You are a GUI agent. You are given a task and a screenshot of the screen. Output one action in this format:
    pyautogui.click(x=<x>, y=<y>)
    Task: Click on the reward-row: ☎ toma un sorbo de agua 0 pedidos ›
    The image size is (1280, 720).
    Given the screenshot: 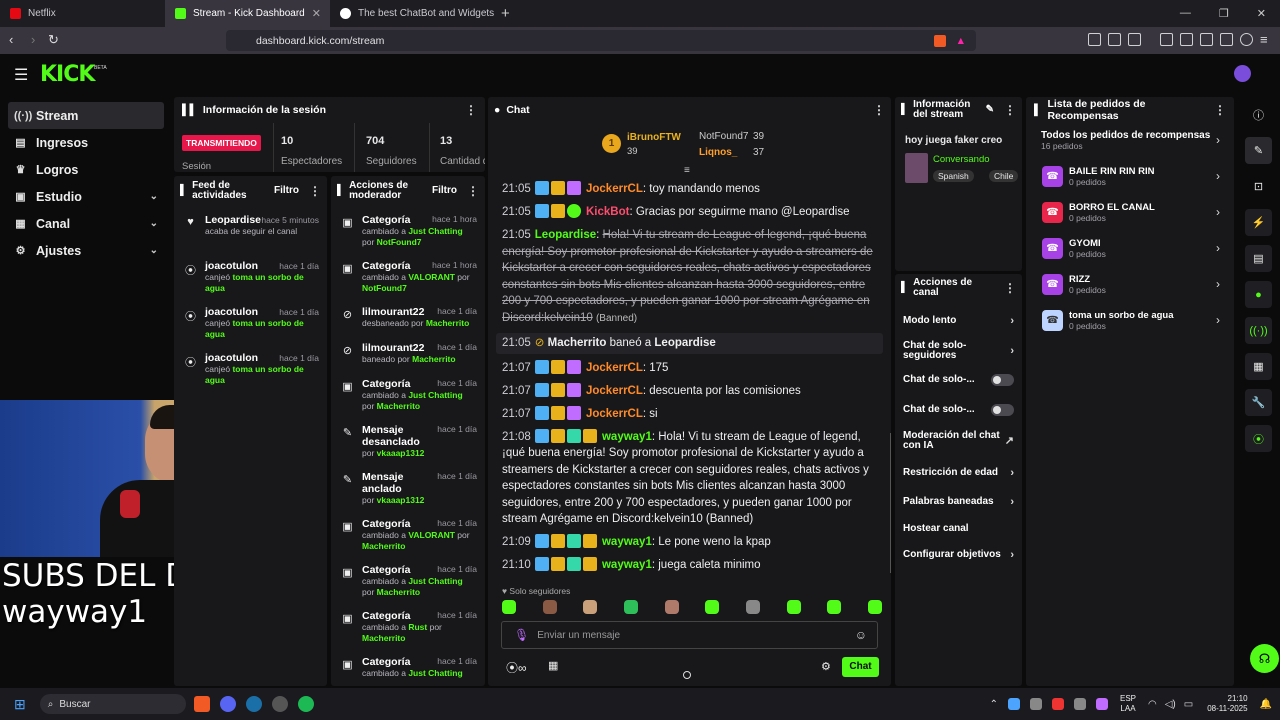 What is the action you would take?
    pyautogui.click(x=1130, y=320)
    